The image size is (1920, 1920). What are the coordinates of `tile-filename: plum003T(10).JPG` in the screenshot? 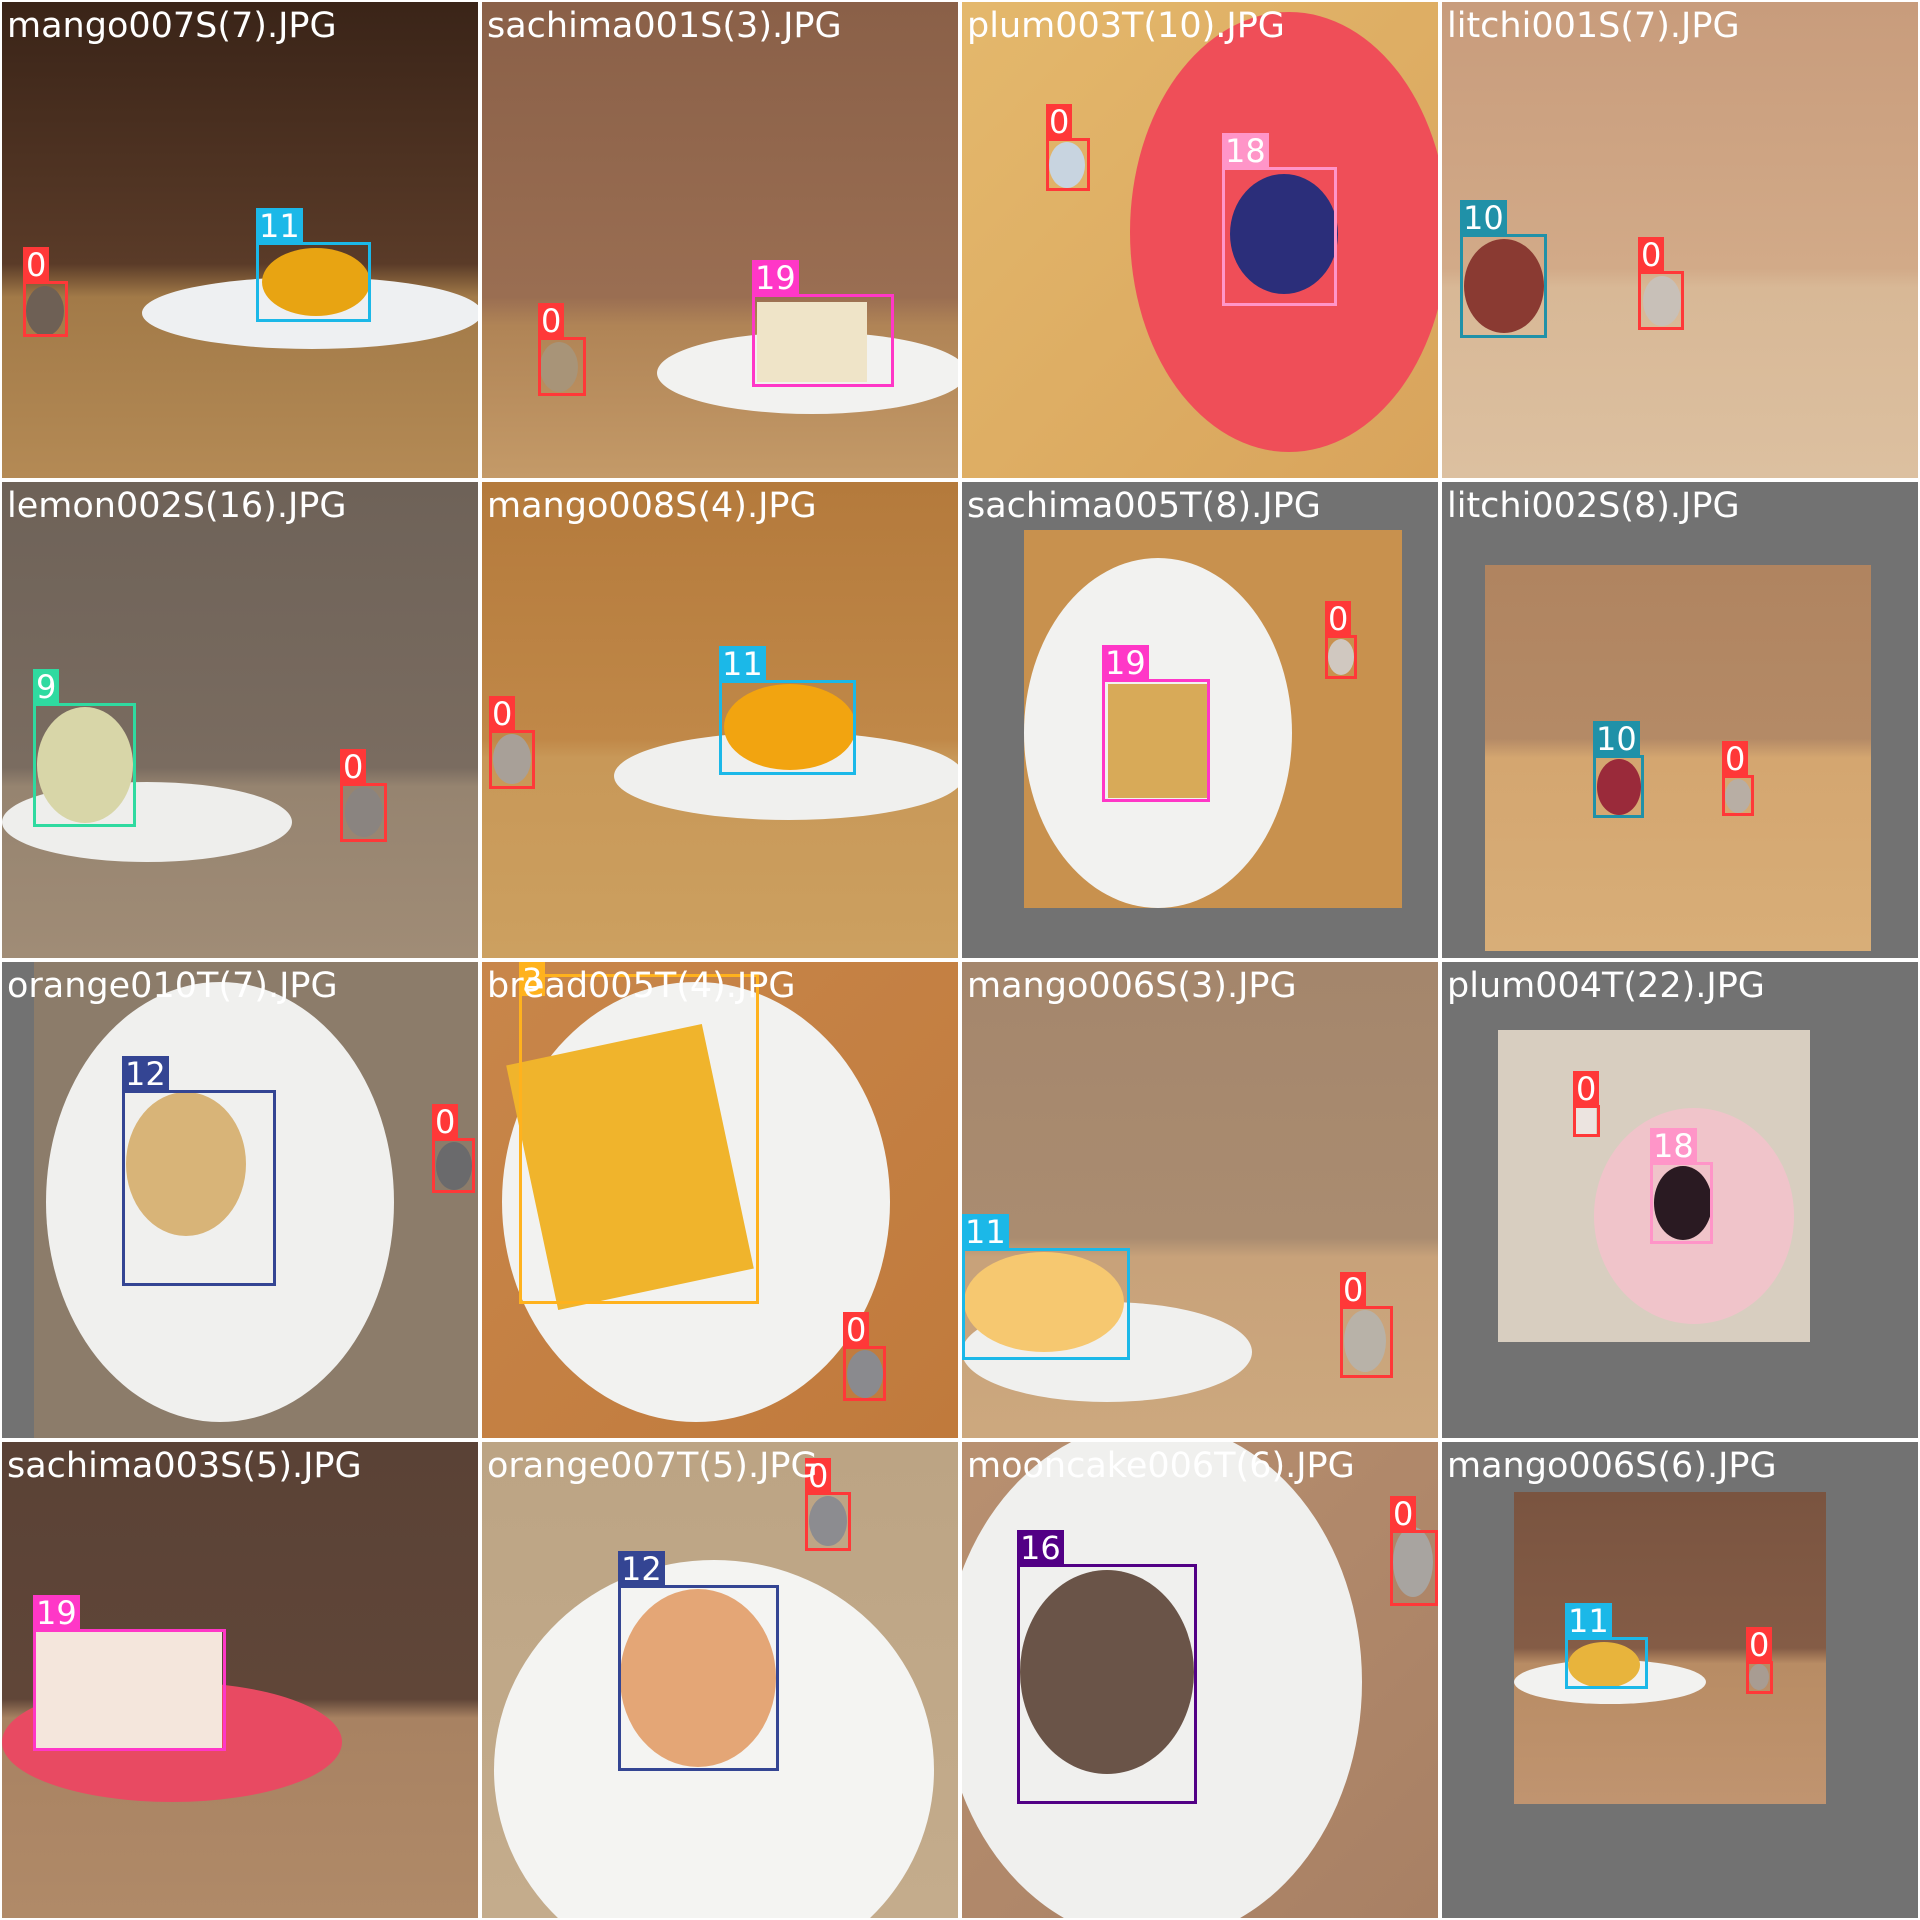 It's located at (1126, 26).